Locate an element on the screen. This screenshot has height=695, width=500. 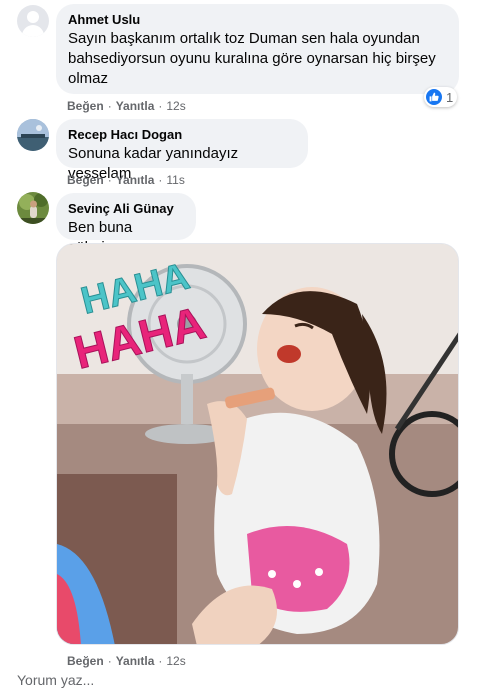
like-reaction-icon is located at coordinates (434, 97).